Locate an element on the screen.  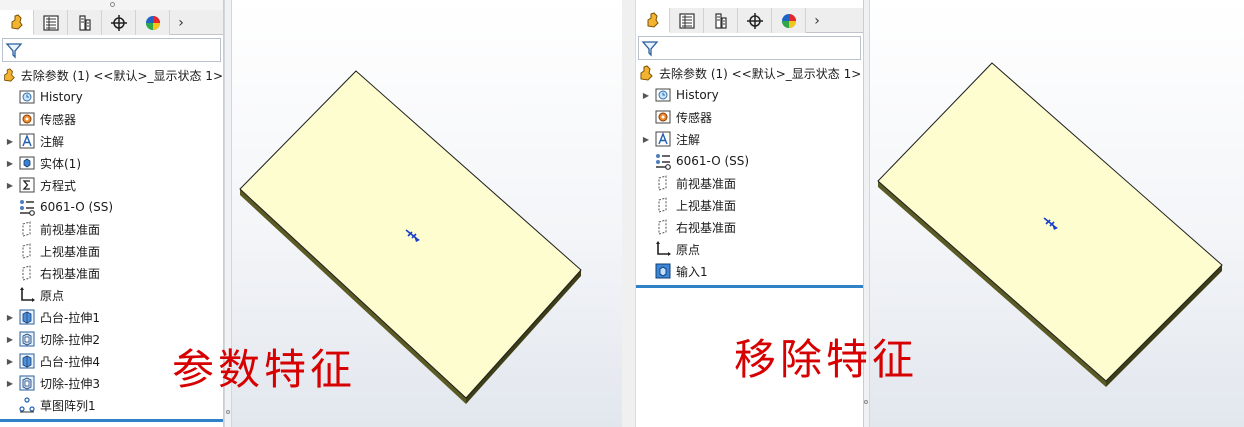
dimxpert-icon is located at coordinates (118, 22).